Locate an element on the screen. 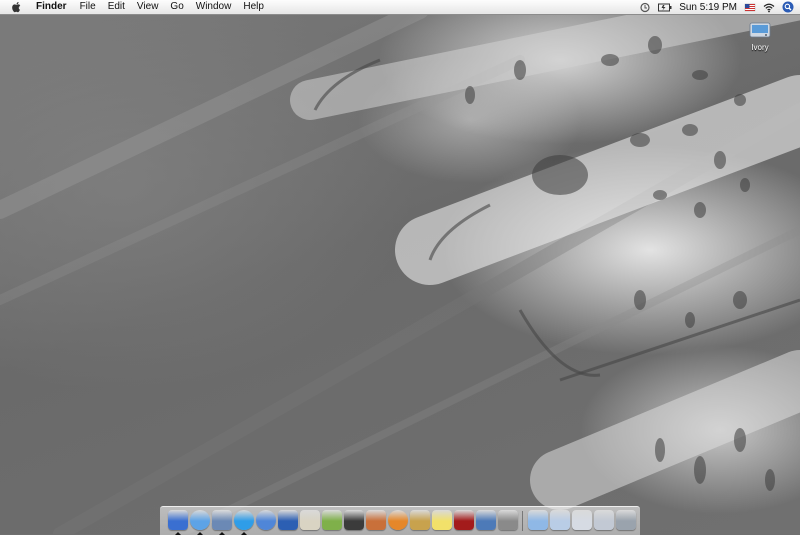 Image resolution: width=800 pixels, height=535 pixels. dock is located at coordinates (400, 520).